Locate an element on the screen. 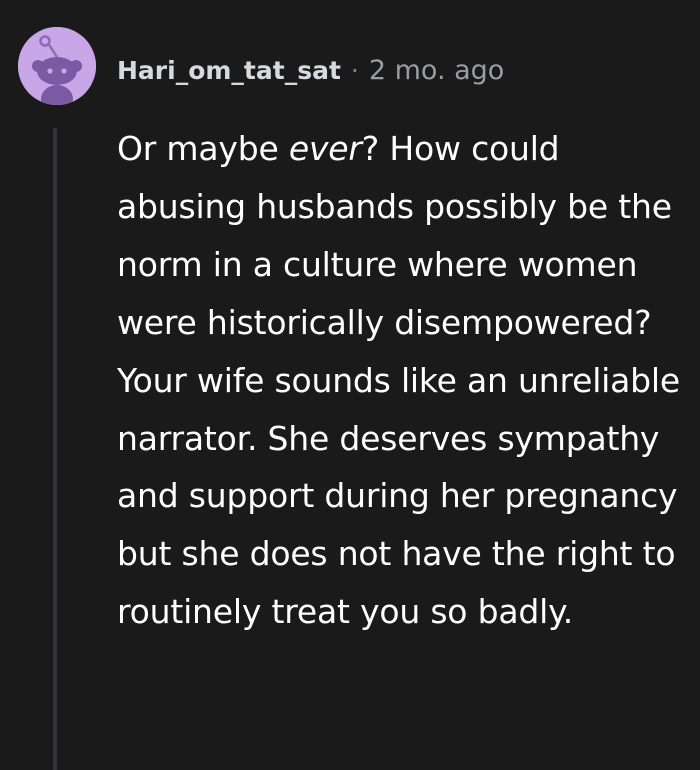 This screenshot has height=770, width=700. reddit-snoo-avatar-icon is located at coordinates (57, 66).